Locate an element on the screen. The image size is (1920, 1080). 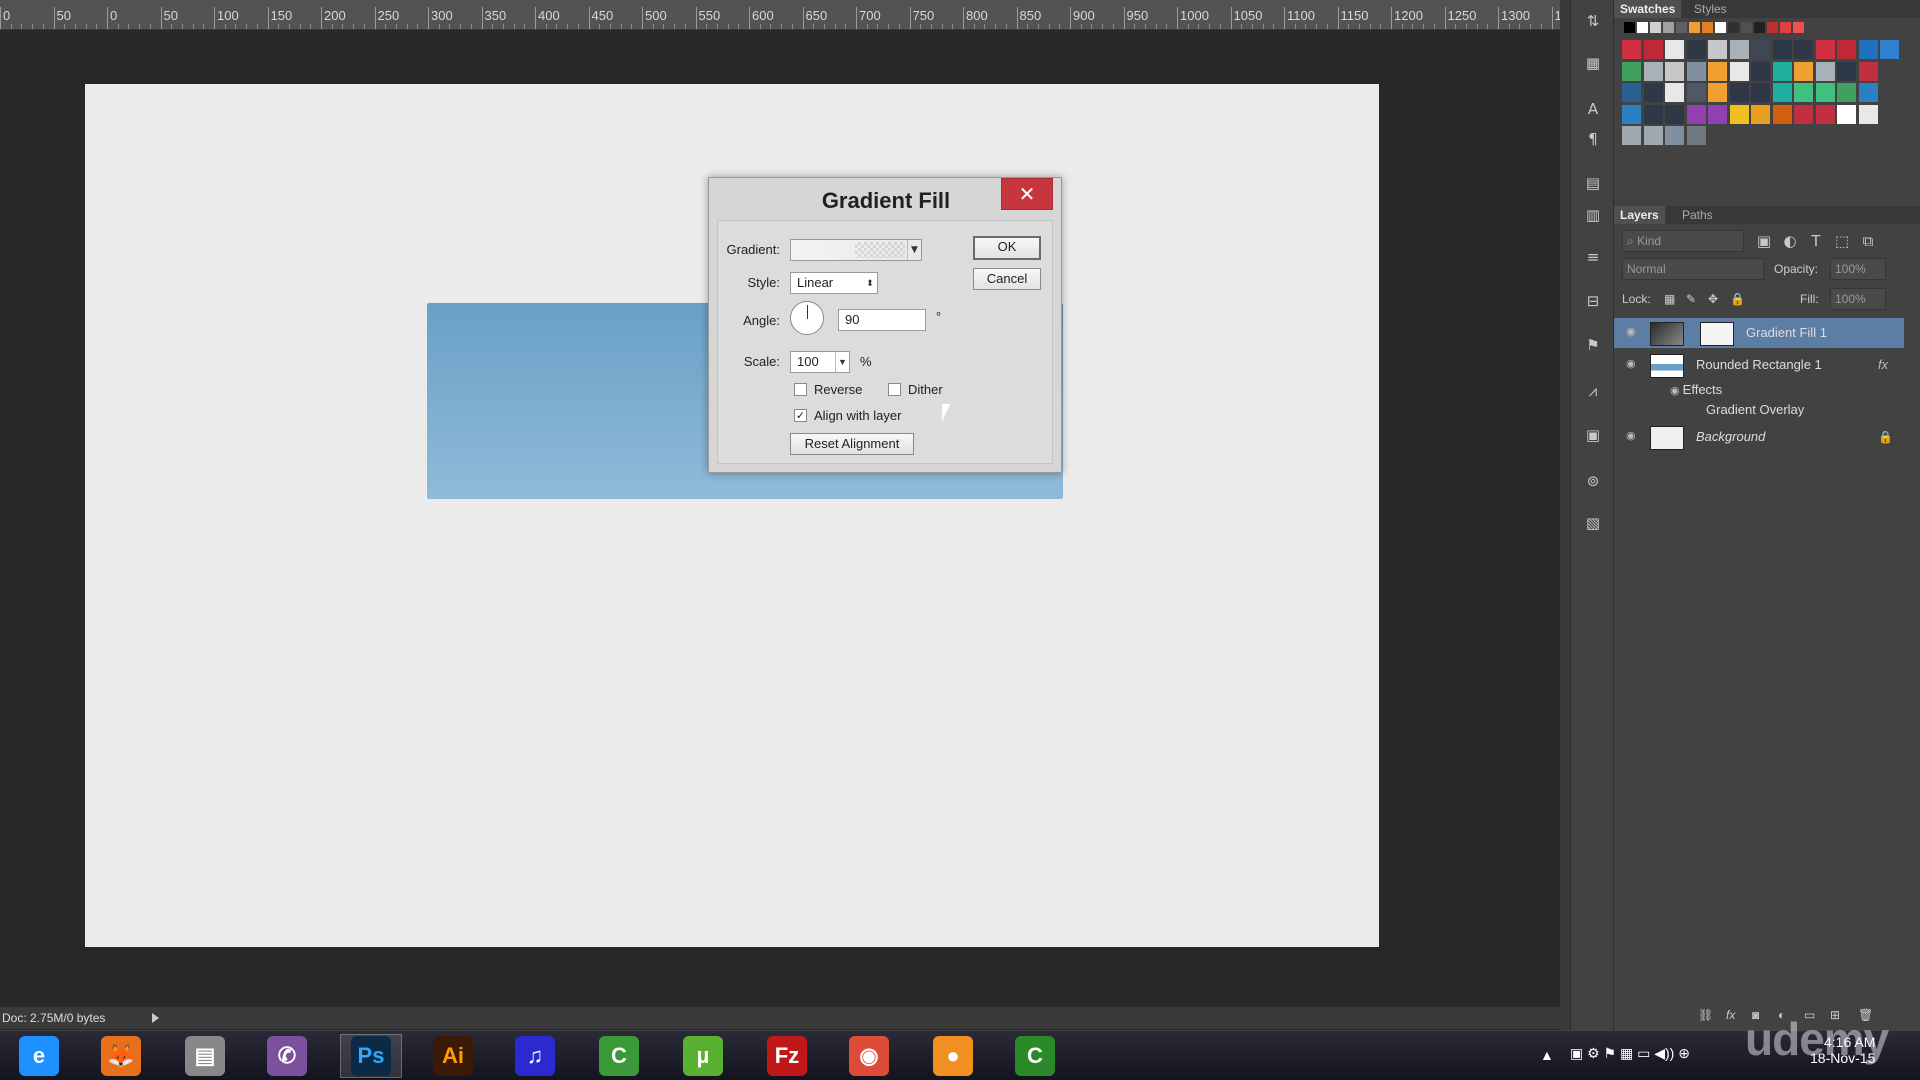
lock-image-icon: ✎ is located at coordinates (1691, 299).